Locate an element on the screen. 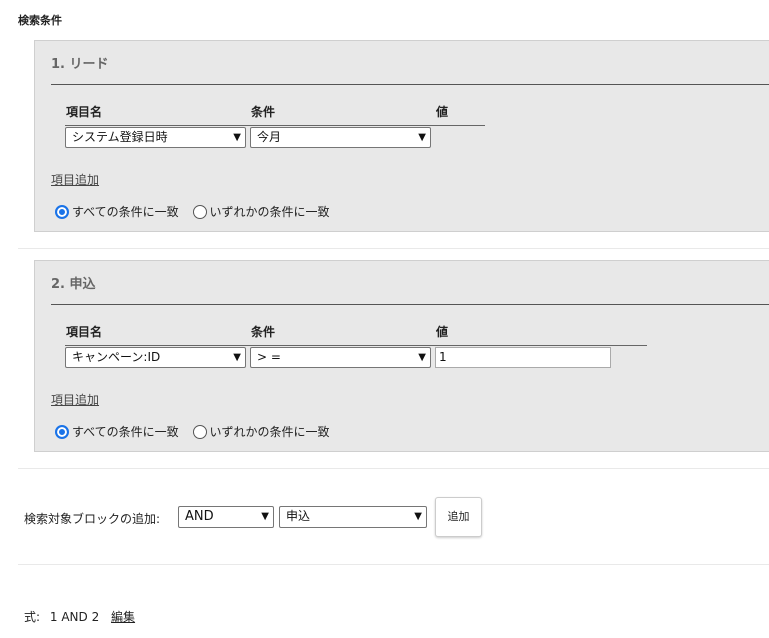  field-select: キャンペーン:ID ▼ is located at coordinates (155, 357).